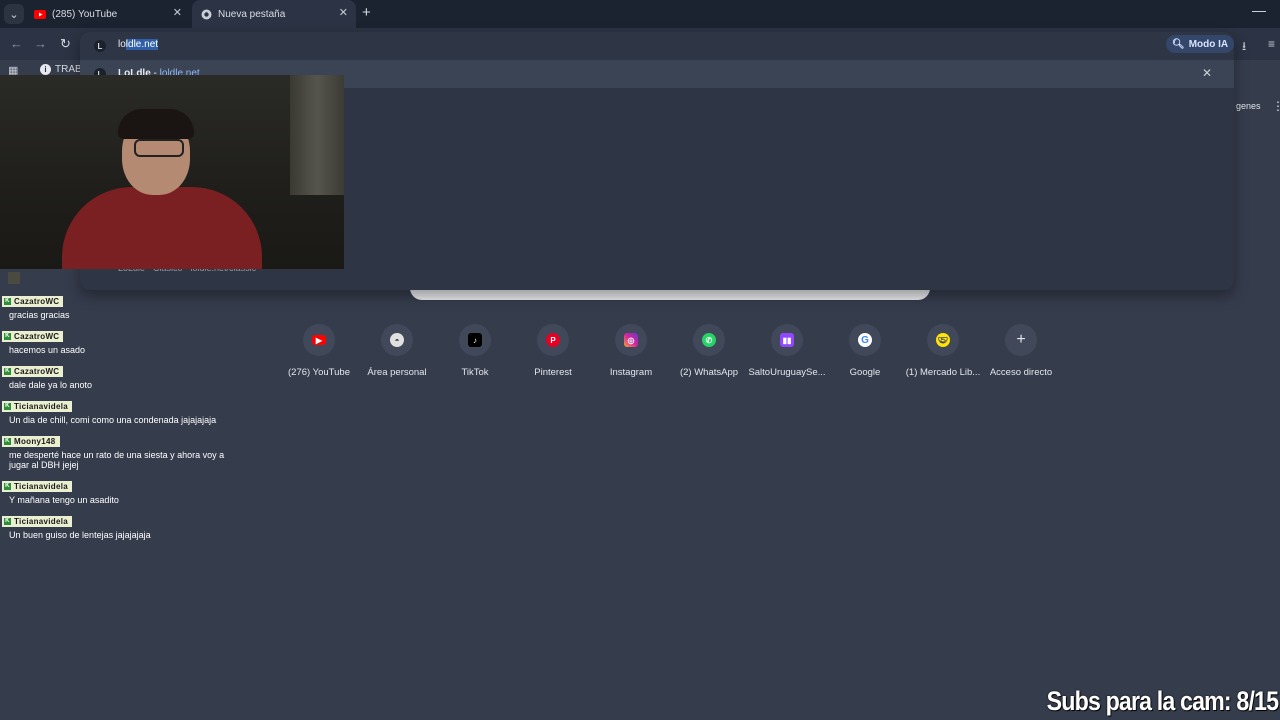 The image size is (1280, 720). I want to click on tiktok-icon: ♪, so click(475, 340).